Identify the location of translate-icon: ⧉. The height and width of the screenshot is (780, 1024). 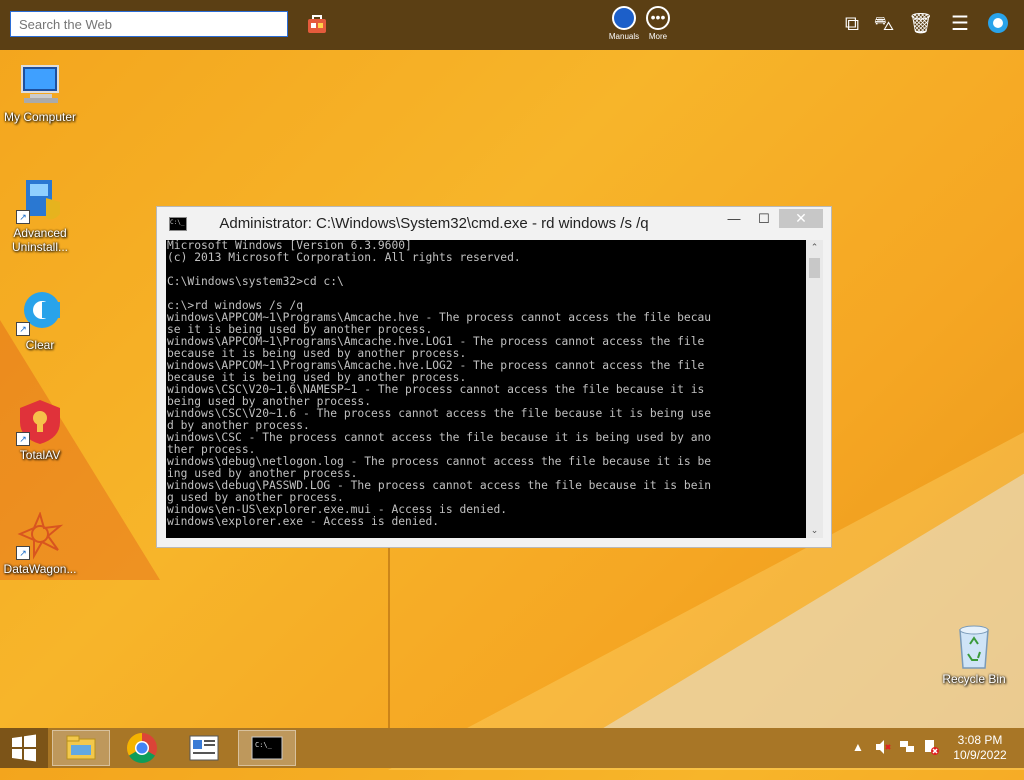
(852, 24).